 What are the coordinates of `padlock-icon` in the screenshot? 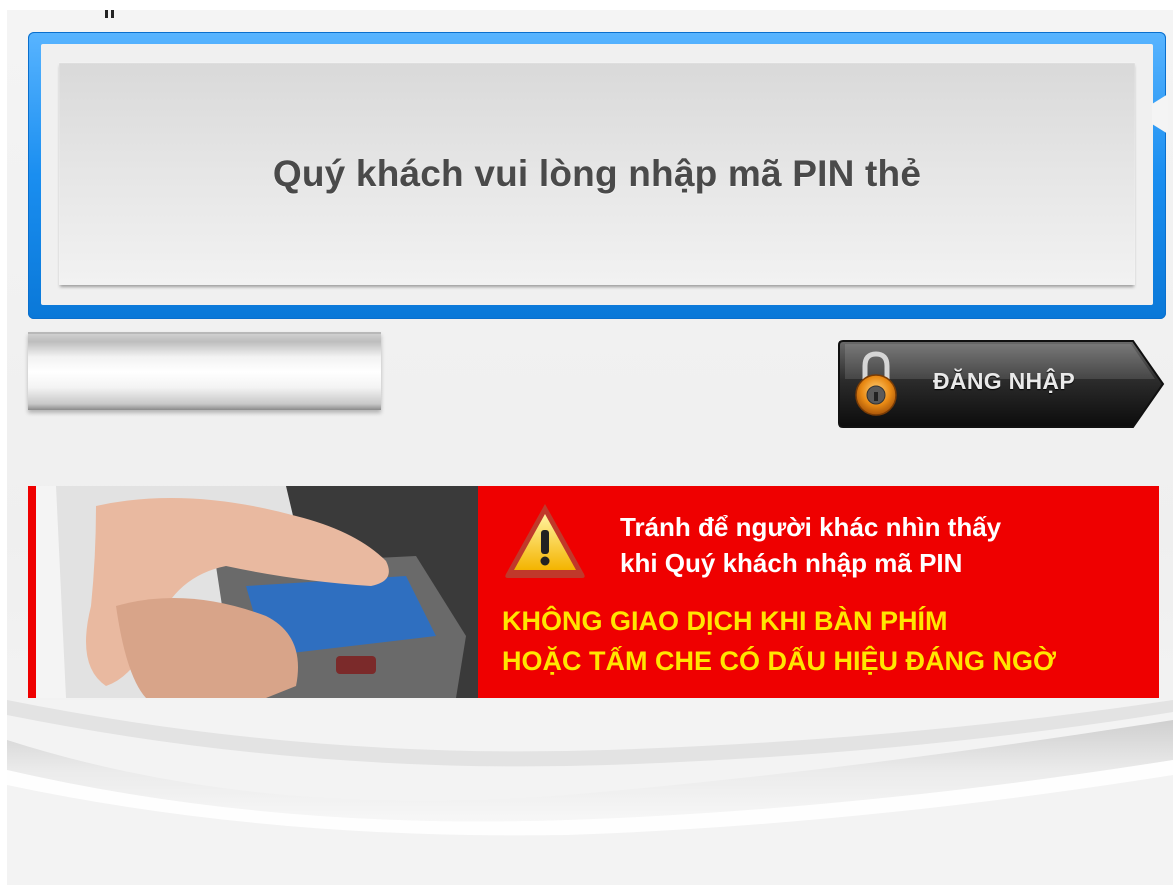 It's located at (876, 383).